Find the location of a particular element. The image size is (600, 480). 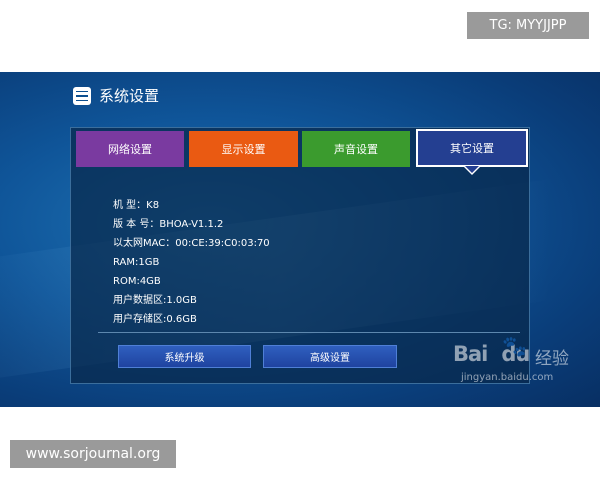

info-user-data: 用户数据区:1.0GB is located at coordinates (155, 300).